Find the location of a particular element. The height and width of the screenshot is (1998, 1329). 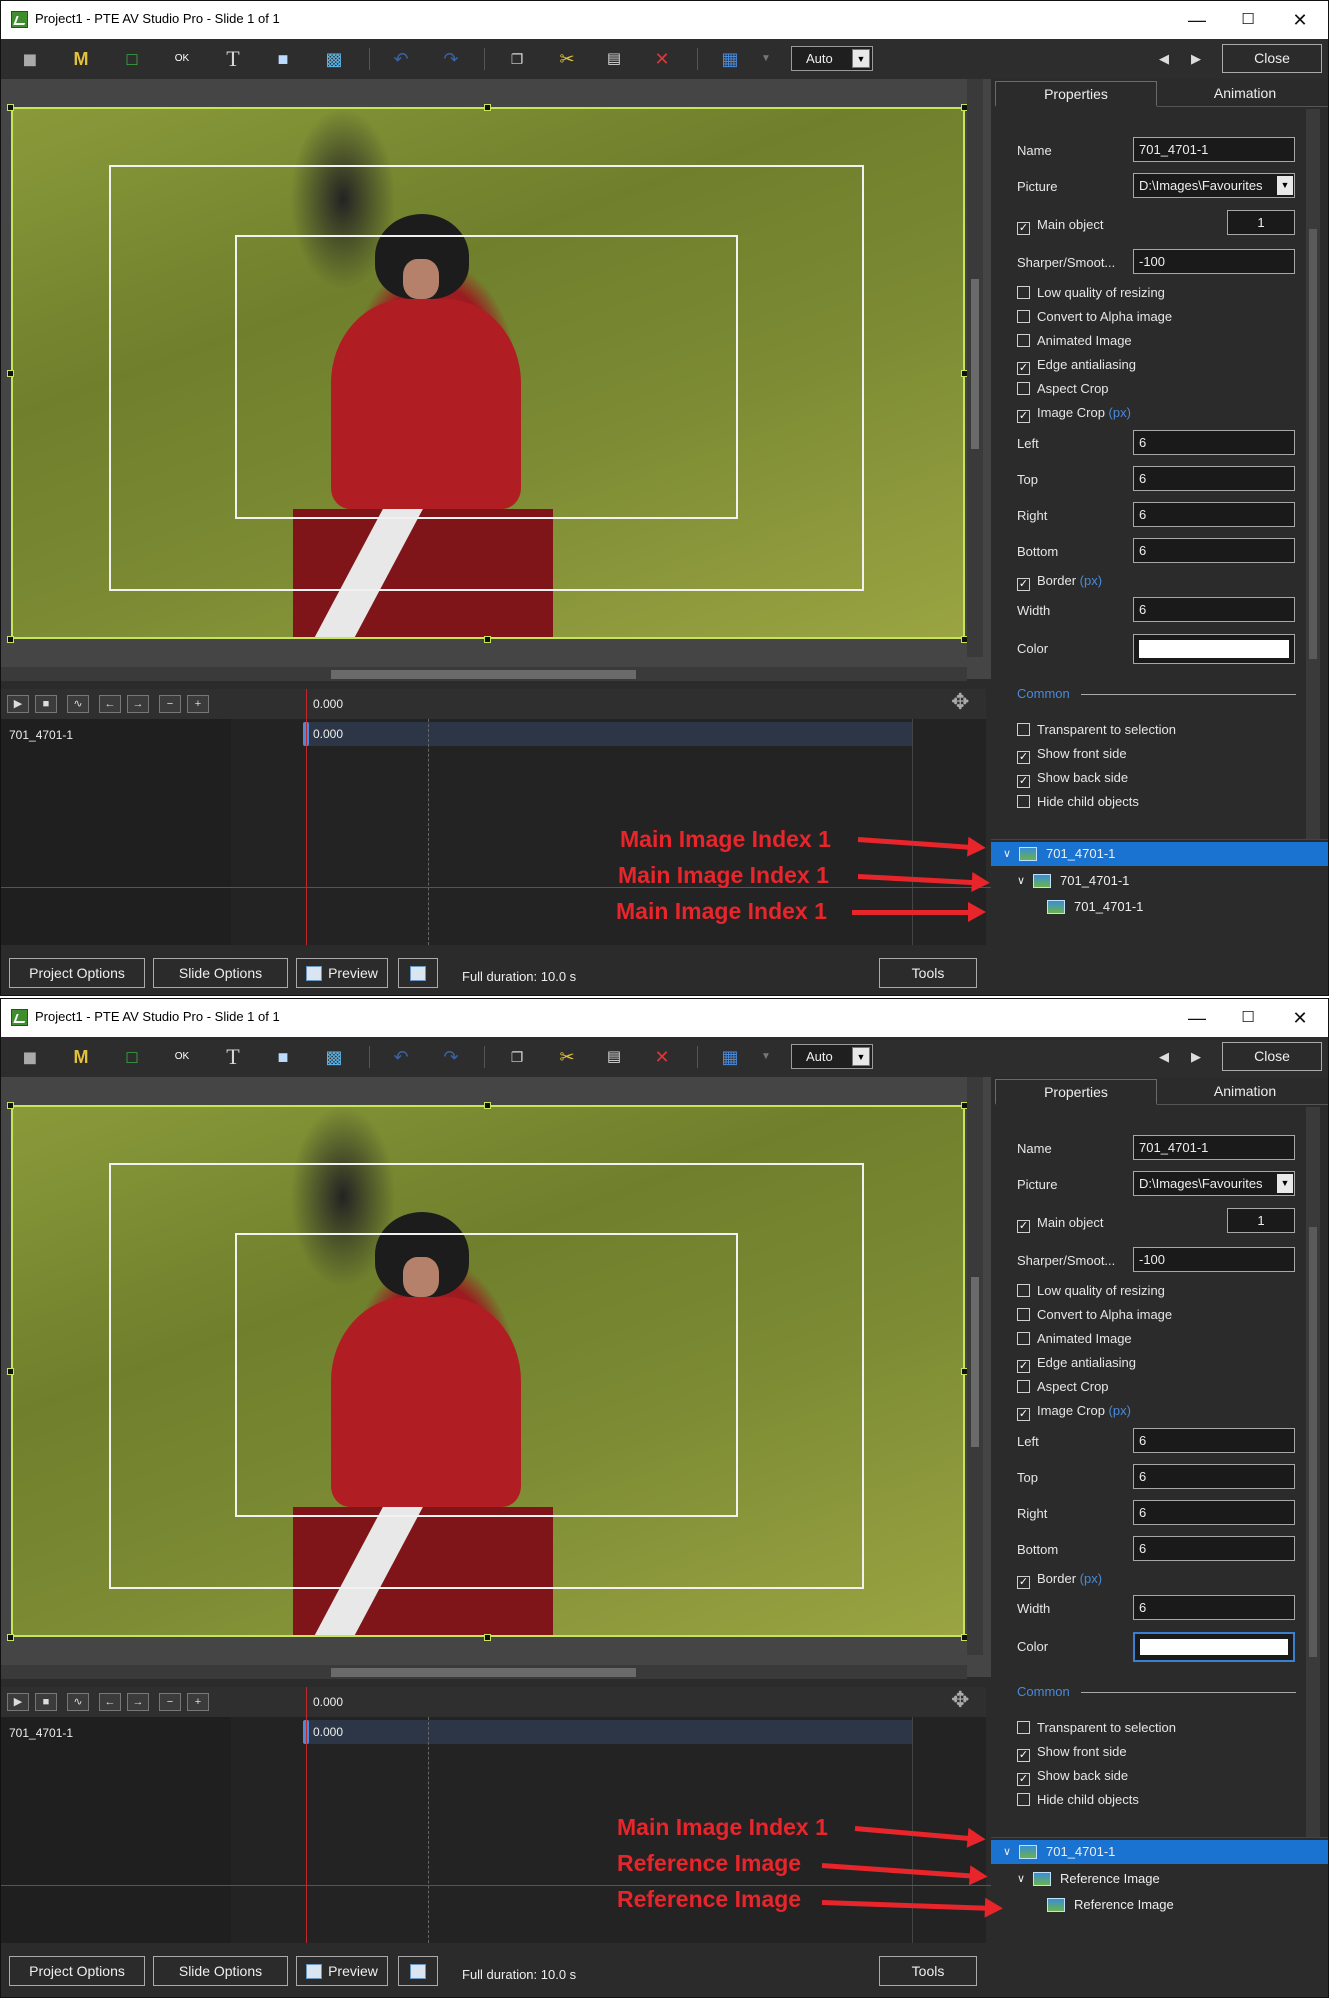

rectangle-icon: ■ is located at coordinates (283, 59).